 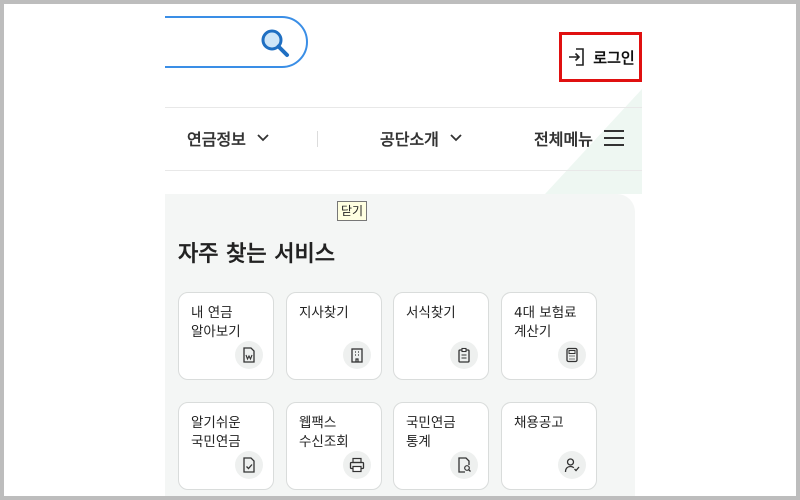 I want to click on document-check-icon, so click(x=249, y=465).